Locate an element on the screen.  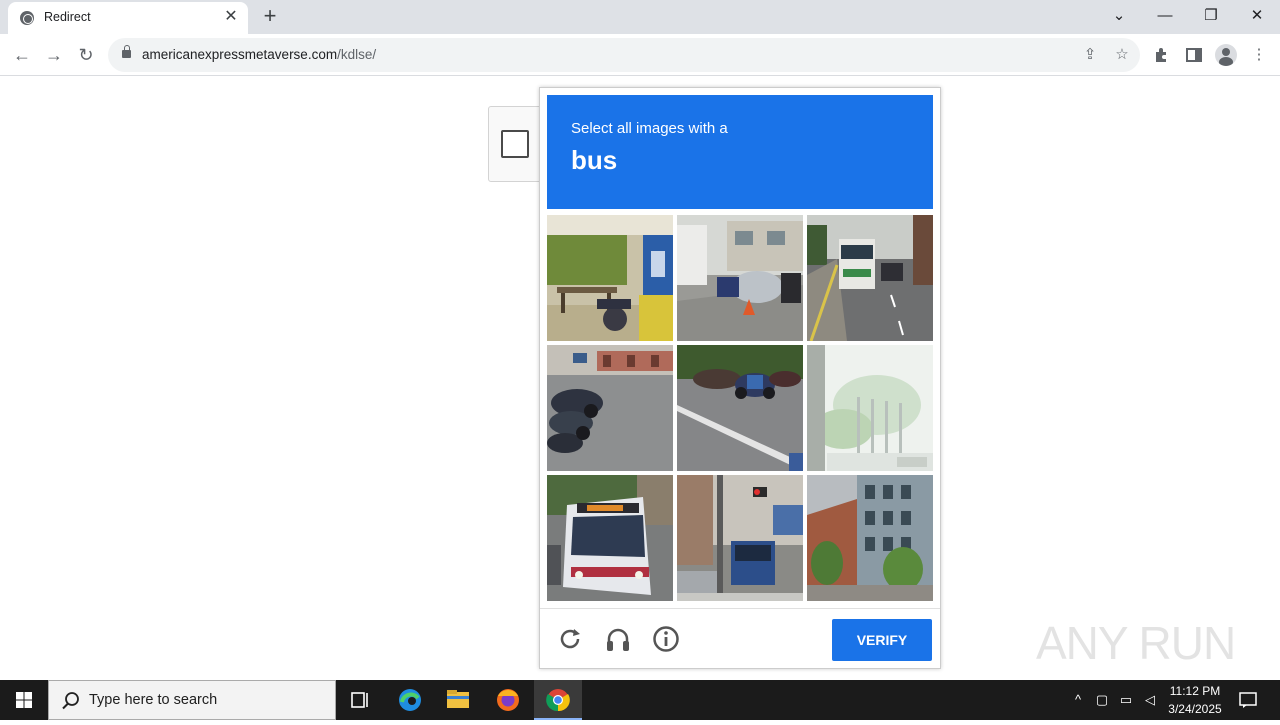
watermark-text: ANY RUN is located at coordinates (1136, 643).